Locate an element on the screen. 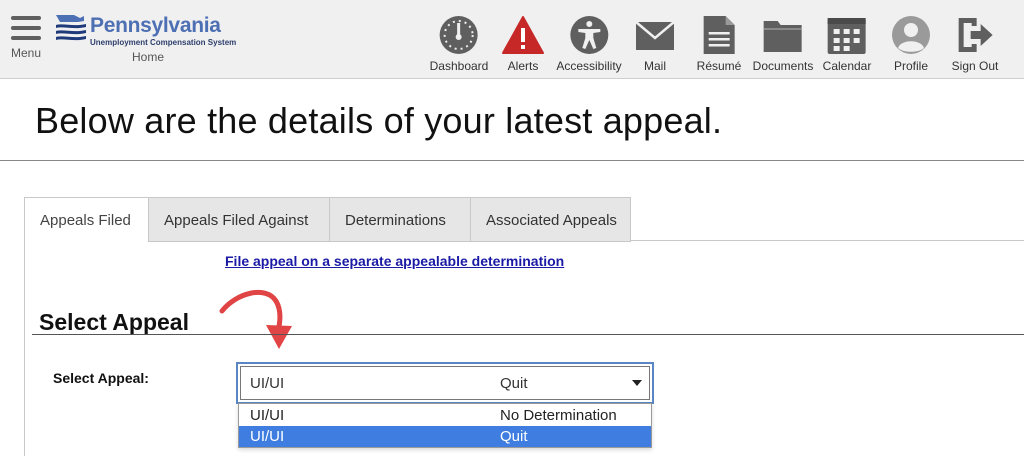 The height and width of the screenshot is (456, 1024). nav-mail-label: Mail is located at coordinates (654, 66).